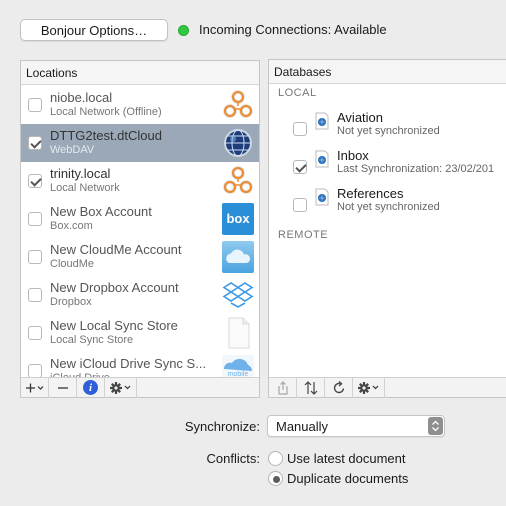 The width and height of the screenshot is (506, 506). What do you see at coordinates (293, 29) in the screenshot?
I see `incoming-connections-status: Incoming Connections: Available` at bounding box center [293, 29].